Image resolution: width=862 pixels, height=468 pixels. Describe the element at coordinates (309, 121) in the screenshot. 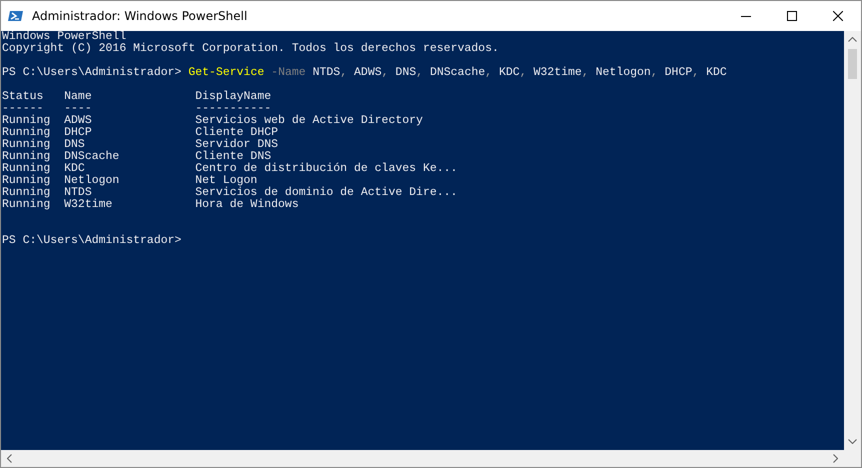

I see `table-cell: Servicios web de Active Directory` at that location.